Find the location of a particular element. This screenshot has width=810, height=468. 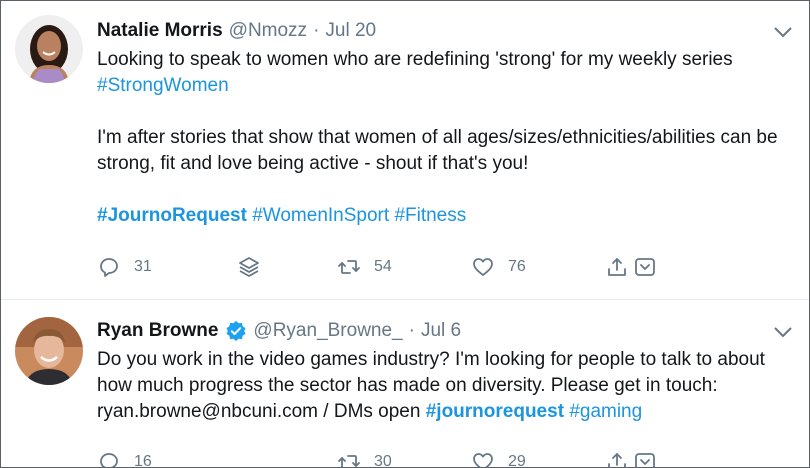

tweet-date: Jul 6 is located at coordinates (441, 331).